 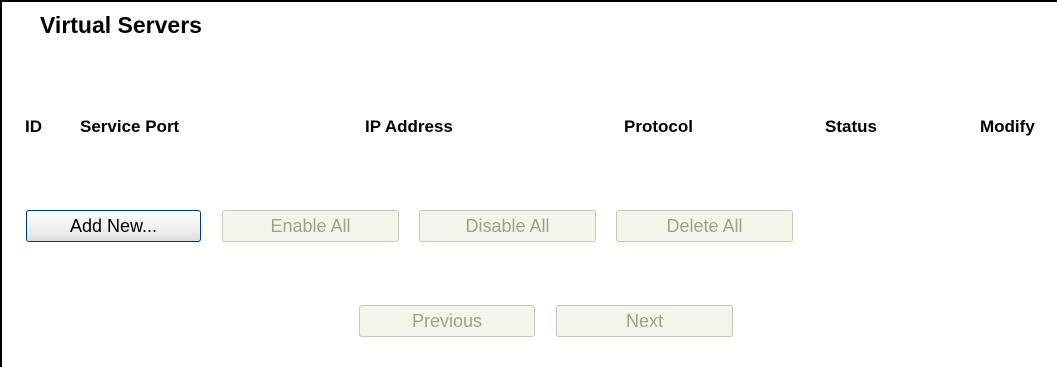 I want to click on previous-page-button: Previous, so click(x=447, y=321).